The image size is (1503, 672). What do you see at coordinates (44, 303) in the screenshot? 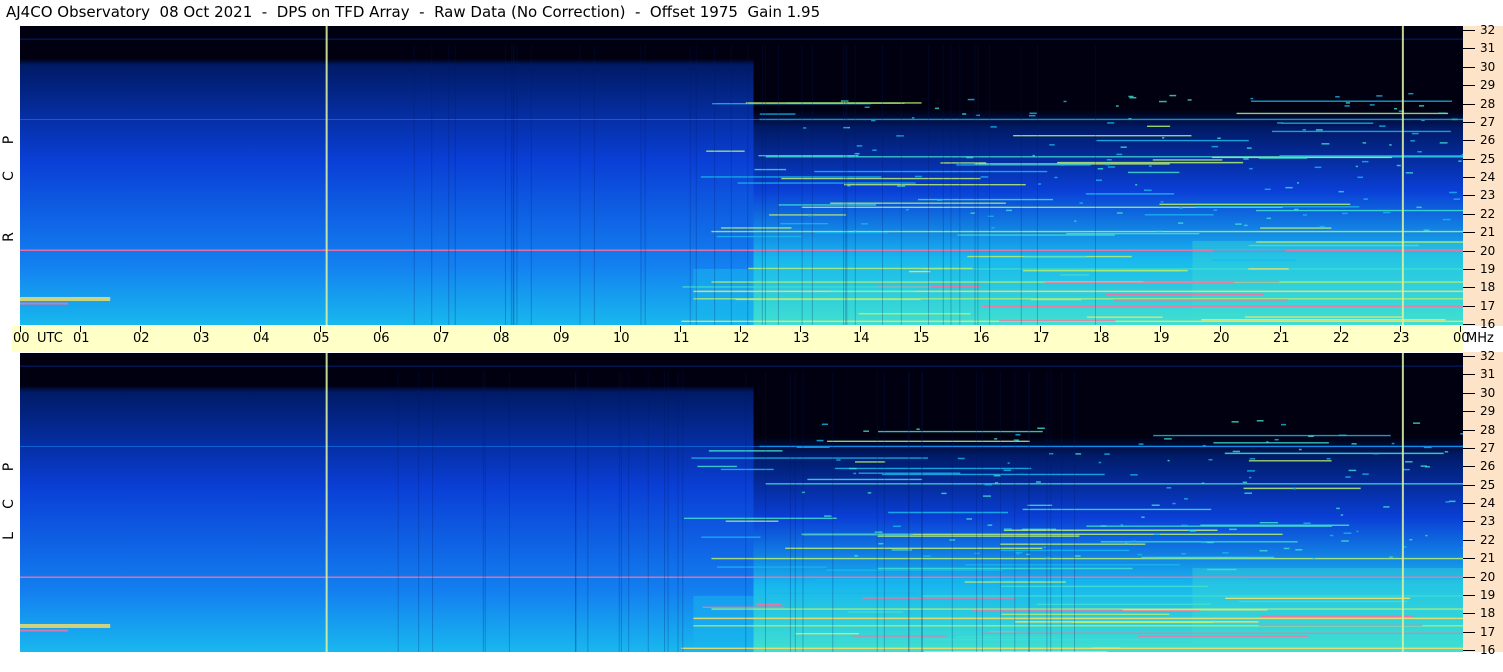
I see `early-burst-core` at bounding box center [44, 303].